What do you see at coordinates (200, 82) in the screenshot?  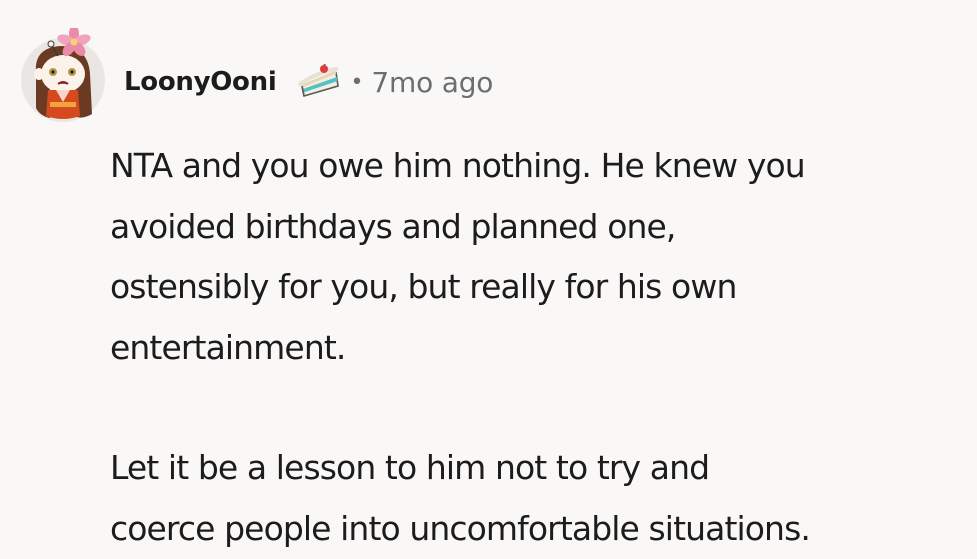 I see `author-username: LoonyOoni` at bounding box center [200, 82].